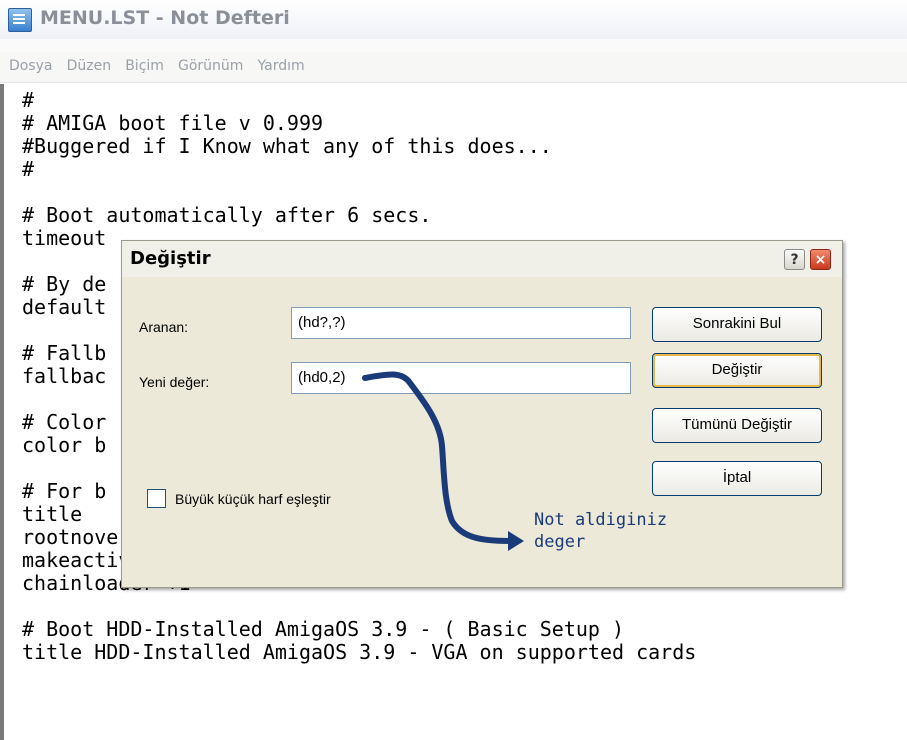 This screenshot has width=907, height=740. Describe the element at coordinates (453, 67) in the screenshot. I see `menu-bar: Dosya Düzen Biçim Görünüm Yardım` at that location.